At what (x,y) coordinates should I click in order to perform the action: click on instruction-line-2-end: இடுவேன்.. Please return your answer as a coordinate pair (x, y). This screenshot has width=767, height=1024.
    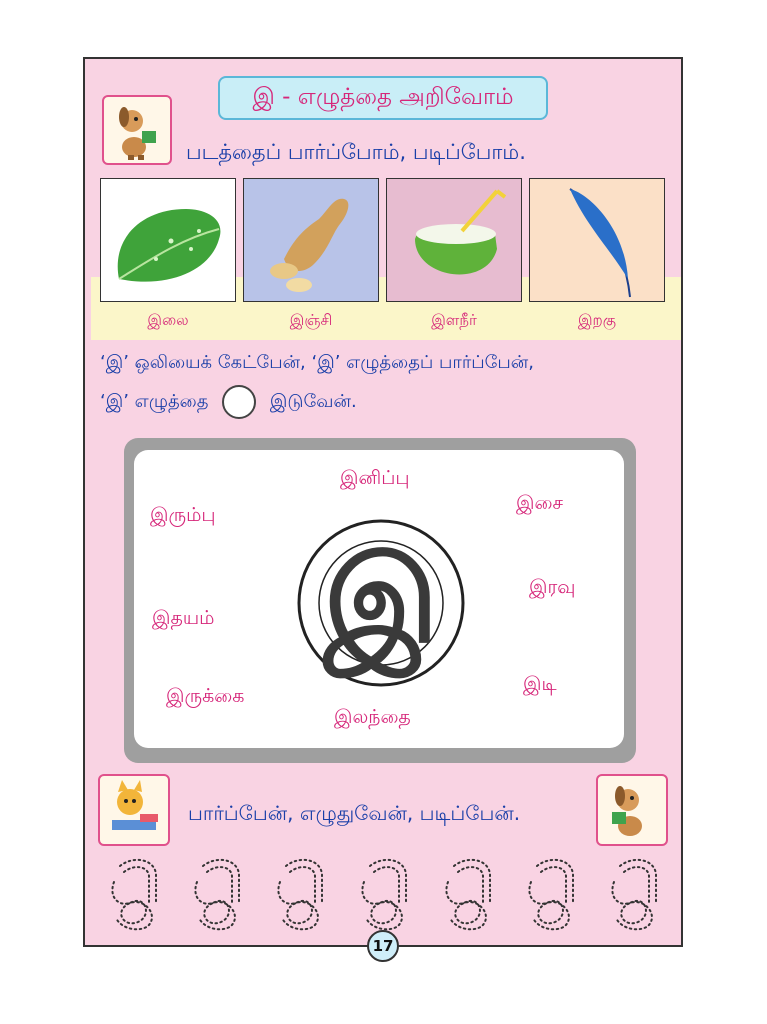
    Looking at the image, I should click on (313, 401).